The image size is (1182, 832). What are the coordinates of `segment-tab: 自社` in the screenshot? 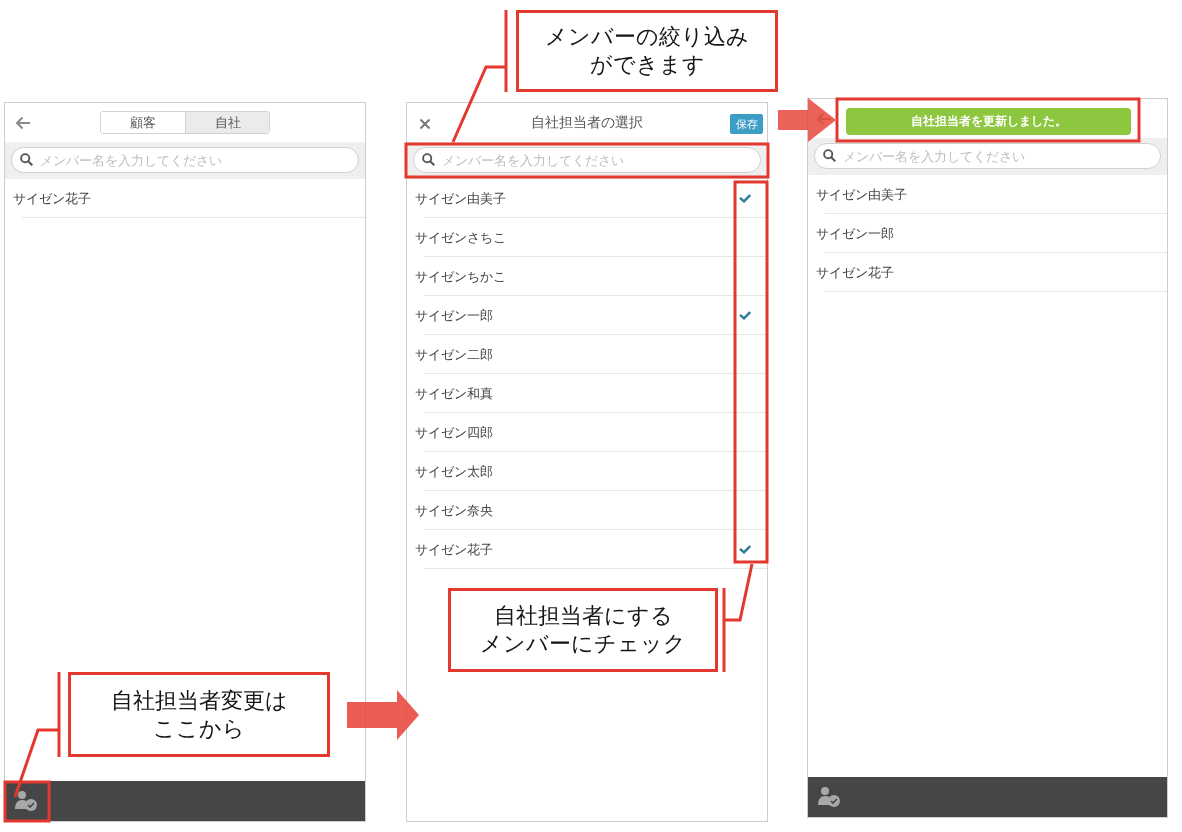 It's located at (227, 122).